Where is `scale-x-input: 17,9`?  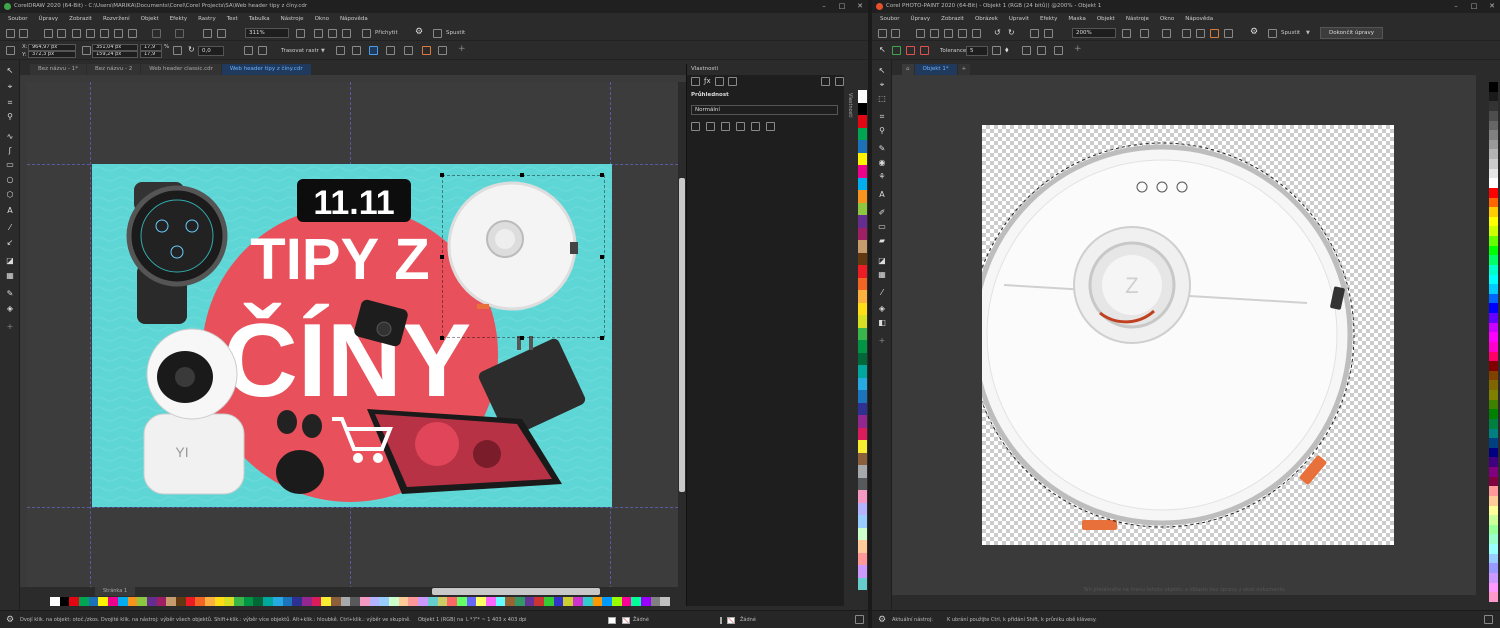 scale-x-input: 17,9 is located at coordinates (151, 47).